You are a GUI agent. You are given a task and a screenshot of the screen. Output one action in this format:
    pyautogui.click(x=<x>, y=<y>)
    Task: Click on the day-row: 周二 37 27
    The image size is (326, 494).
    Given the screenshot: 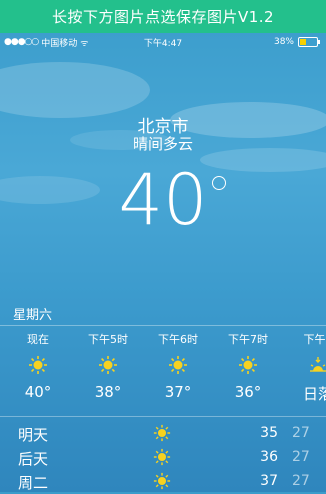 What is the action you would take?
    pyautogui.click(x=163, y=481)
    